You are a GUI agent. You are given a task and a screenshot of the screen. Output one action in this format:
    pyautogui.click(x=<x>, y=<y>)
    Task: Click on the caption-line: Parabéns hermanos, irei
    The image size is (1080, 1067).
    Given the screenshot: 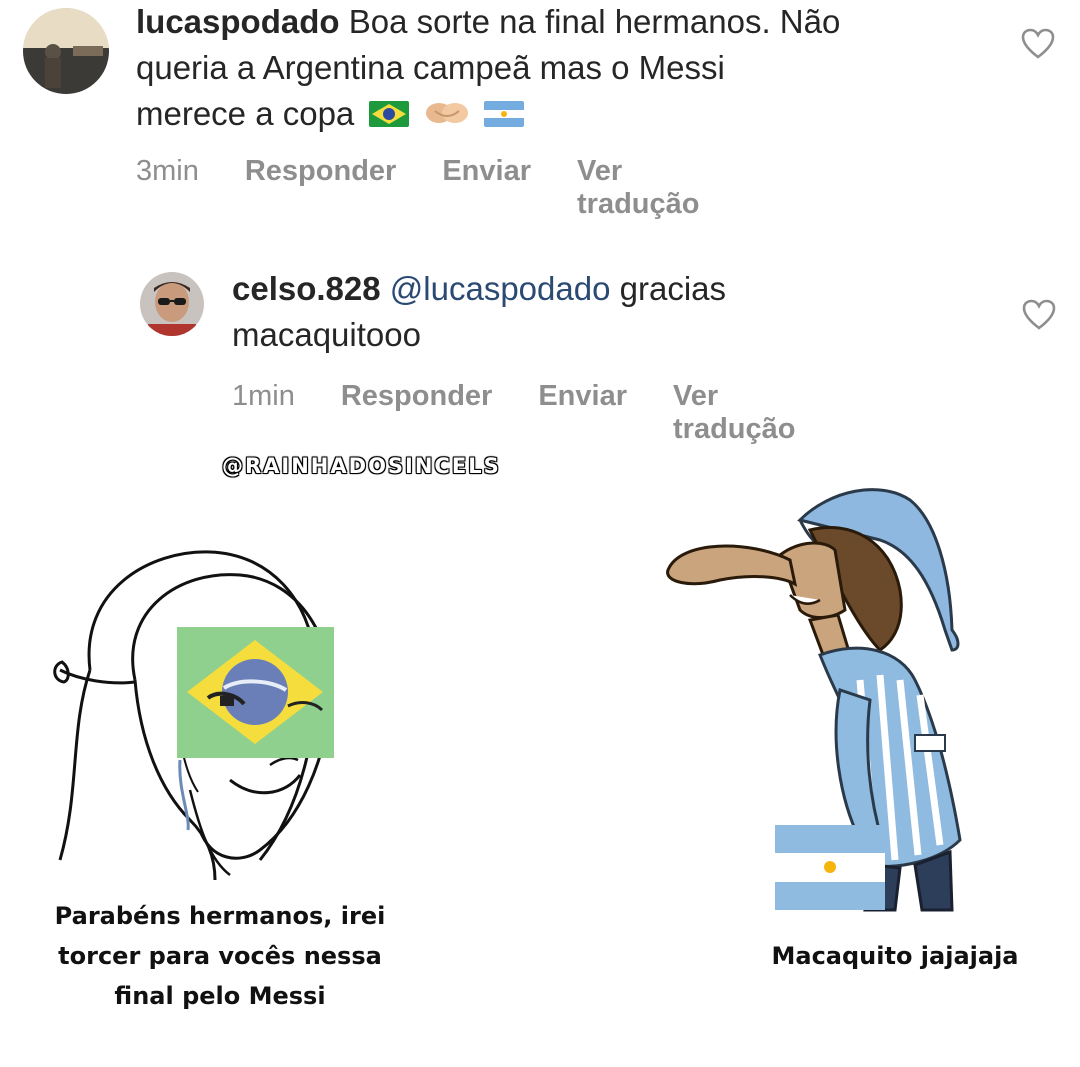 What is the action you would take?
    pyautogui.click(x=220, y=916)
    